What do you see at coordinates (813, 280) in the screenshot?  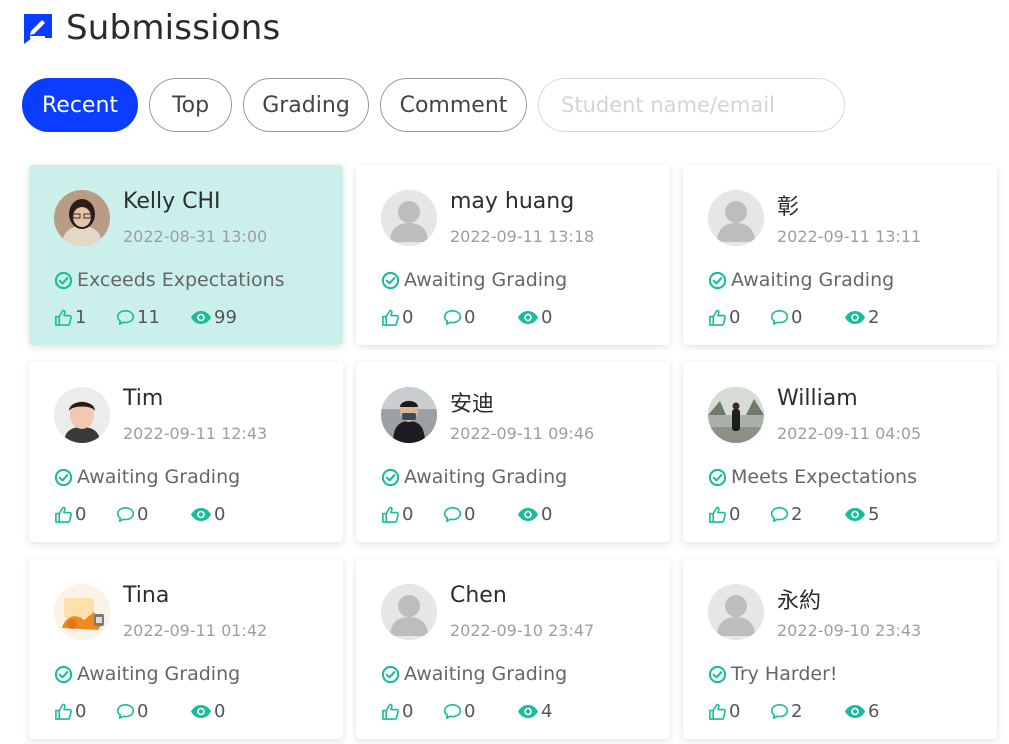 I see `grade-status-label: Awaiting Grading` at bounding box center [813, 280].